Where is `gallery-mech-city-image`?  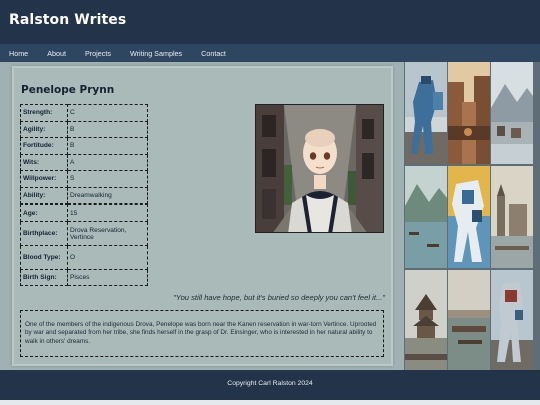 gallery-mech-city-image is located at coordinates (512, 321).